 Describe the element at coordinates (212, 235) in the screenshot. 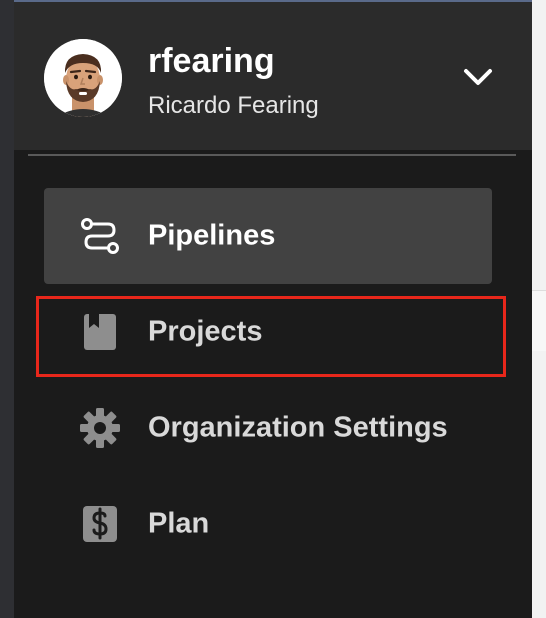

I see `nav-label-pipelines: Pipelines` at that location.